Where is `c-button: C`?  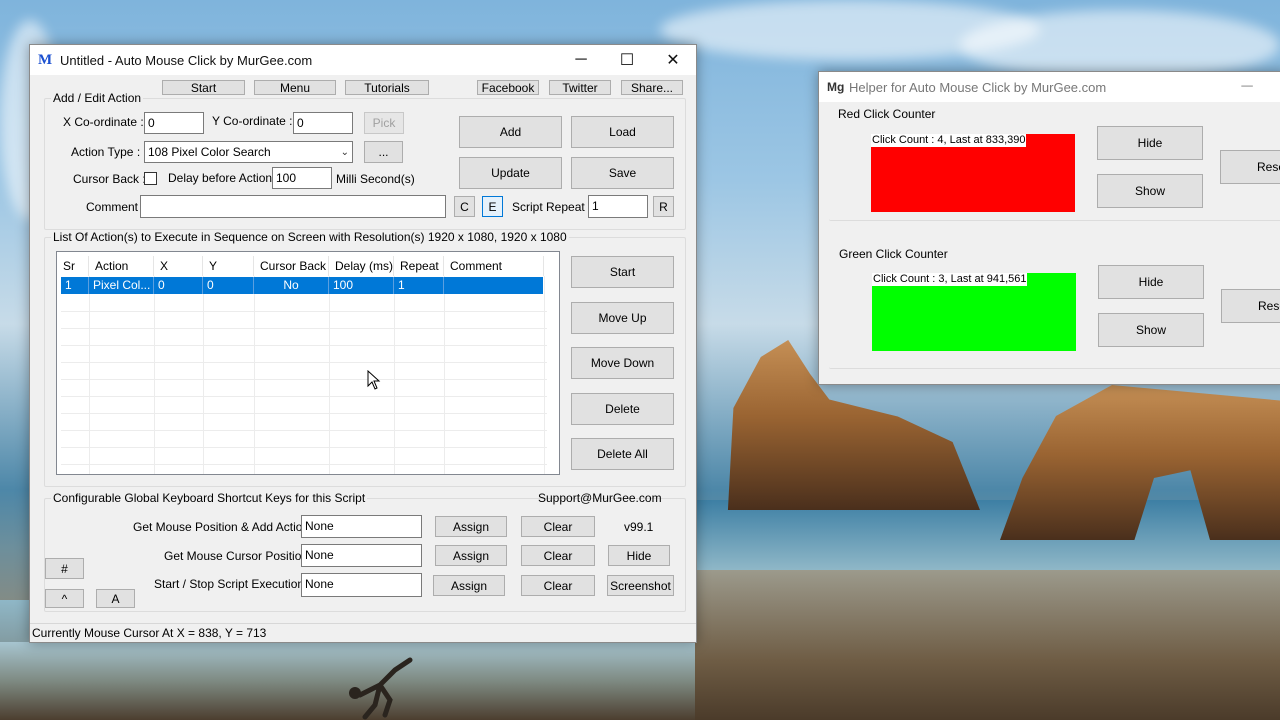
c-button: C is located at coordinates (464, 206).